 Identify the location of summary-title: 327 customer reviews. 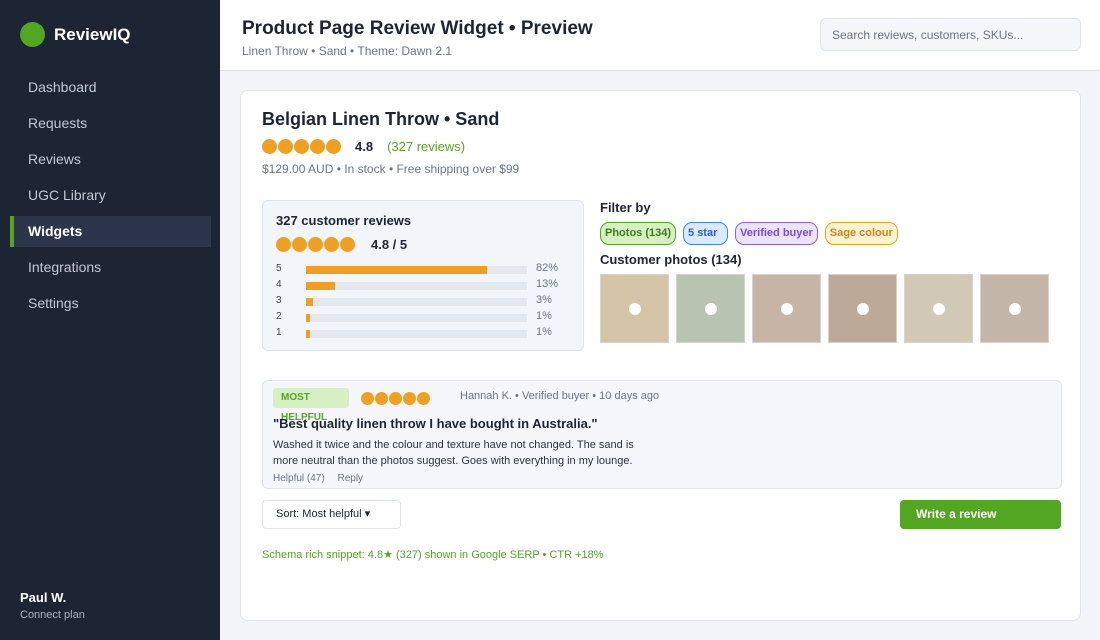
(344, 220).